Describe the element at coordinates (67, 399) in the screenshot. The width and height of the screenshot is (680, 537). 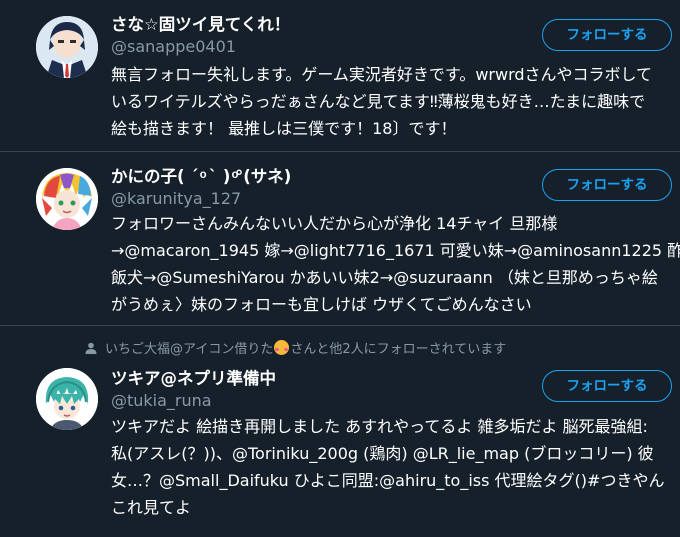
I see `avatar-teal-hair-icon` at that location.